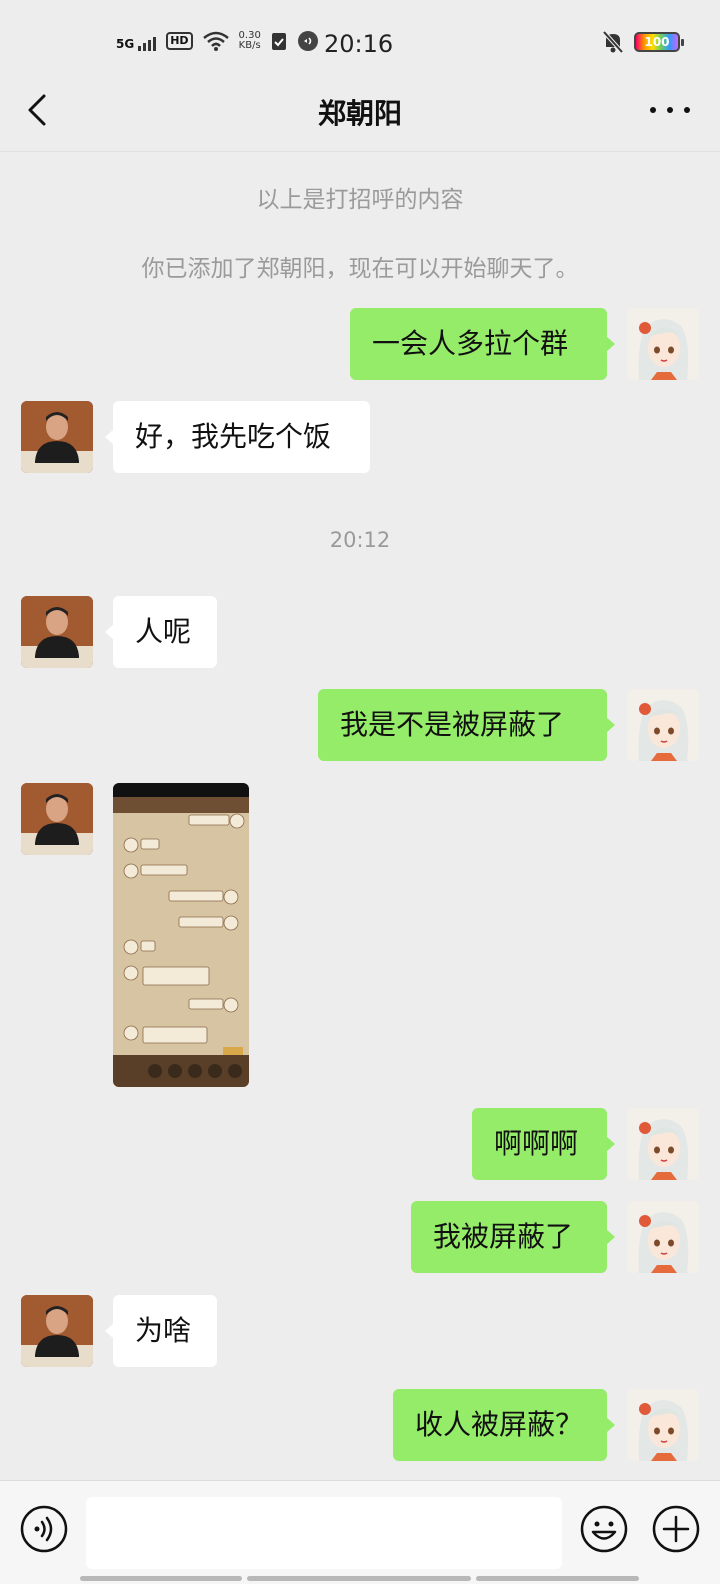  I want to click on input-bar, so click(360, 1532).